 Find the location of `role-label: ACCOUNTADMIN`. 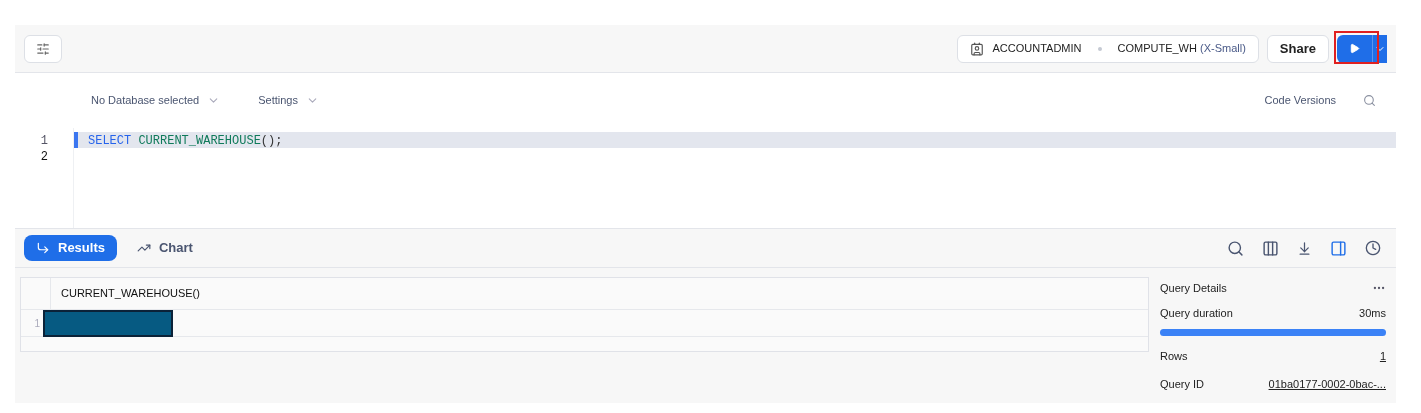

role-label: ACCOUNTADMIN is located at coordinates (1037, 49).